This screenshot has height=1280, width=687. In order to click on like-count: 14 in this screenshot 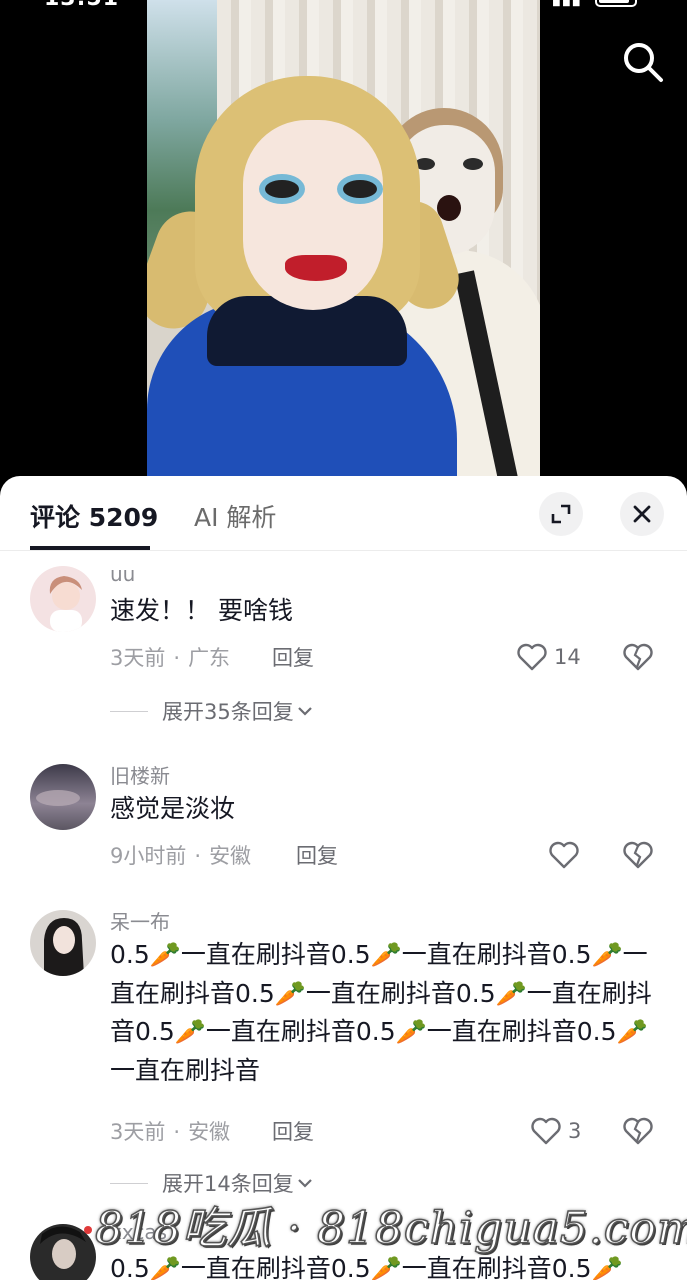, I will do `click(567, 657)`.